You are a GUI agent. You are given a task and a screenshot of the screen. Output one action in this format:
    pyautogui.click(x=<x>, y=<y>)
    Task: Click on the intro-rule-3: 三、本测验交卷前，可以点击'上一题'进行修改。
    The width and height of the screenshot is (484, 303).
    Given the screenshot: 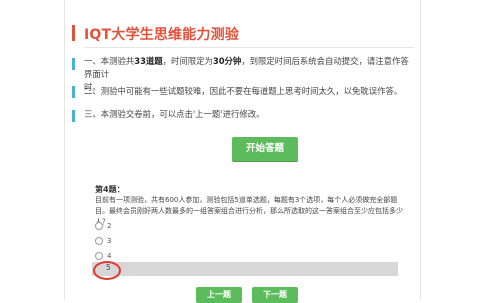 What is the action you would take?
    pyautogui.click(x=174, y=114)
    